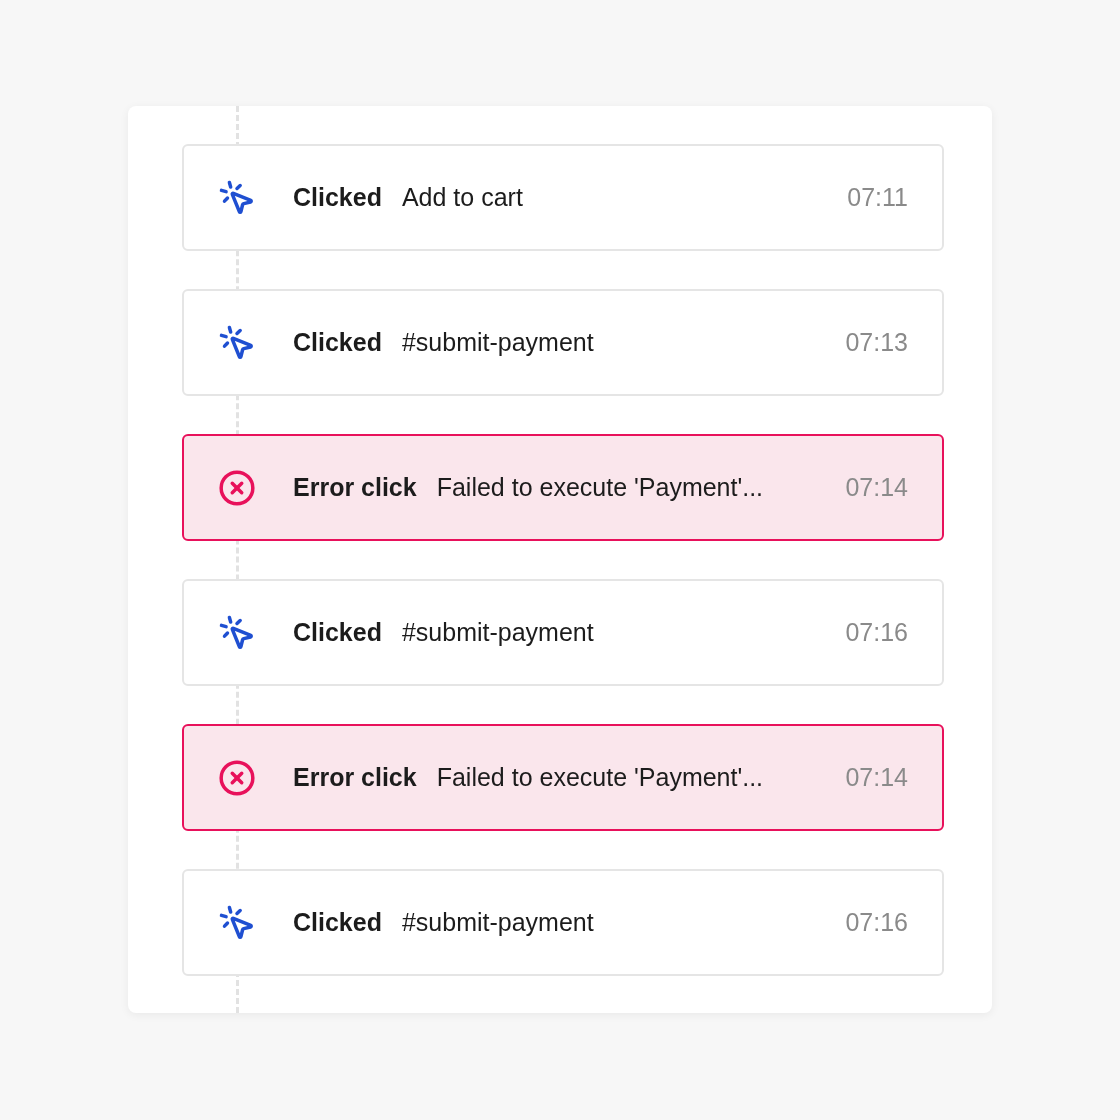 This screenshot has width=1120, height=1120. Describe the element at coordinates (877, 197) in the screenshot. I see `event-time: 07:11` at that location.